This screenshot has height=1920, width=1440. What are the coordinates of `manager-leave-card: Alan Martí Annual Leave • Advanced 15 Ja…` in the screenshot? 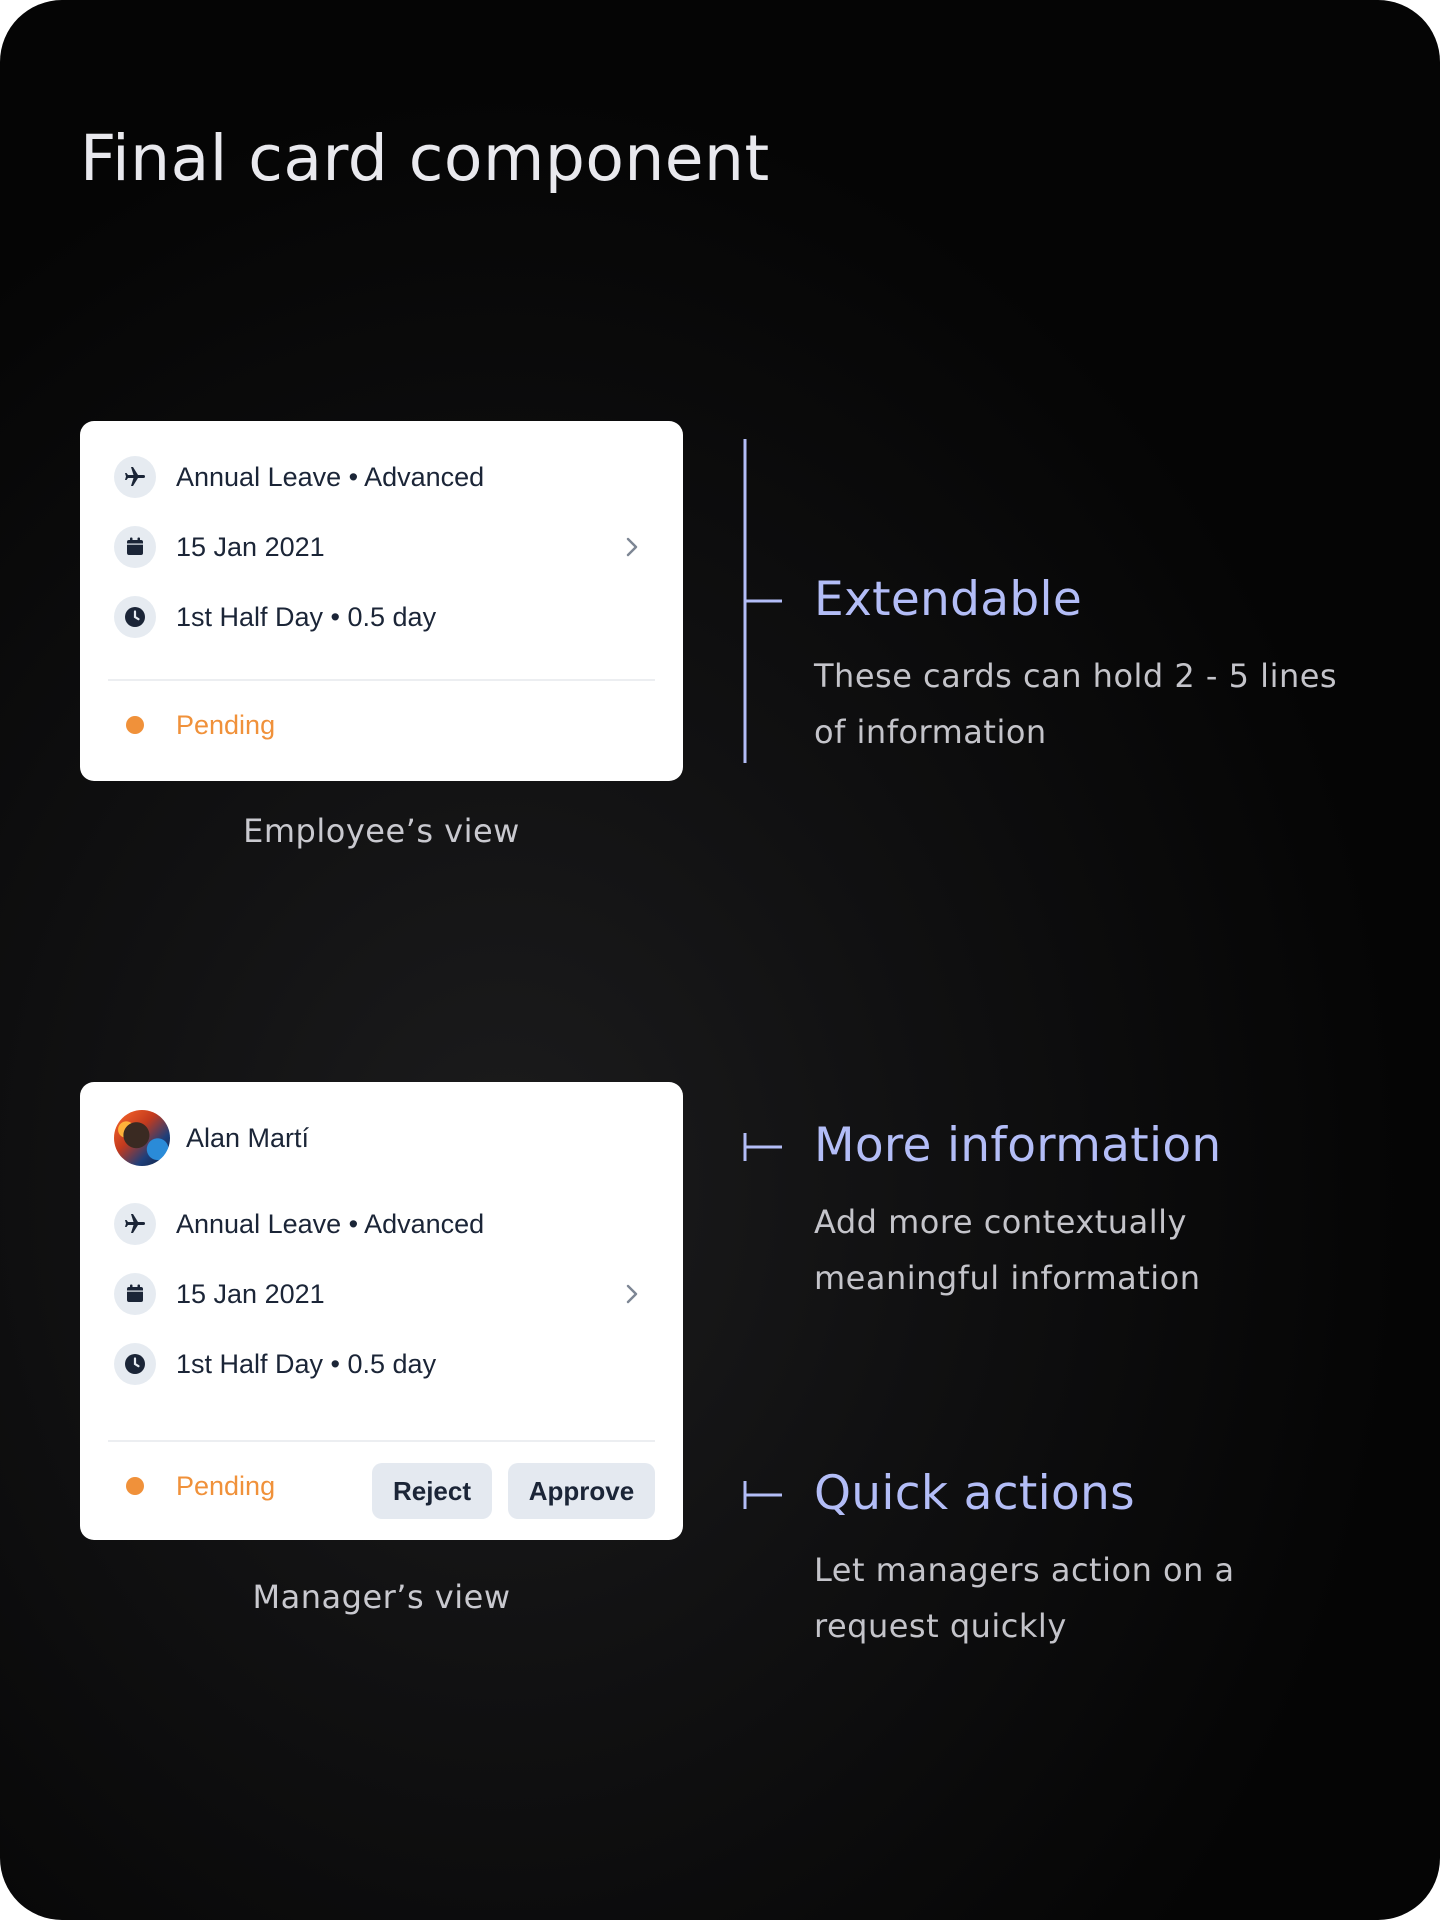 It's located at (381, 1311).